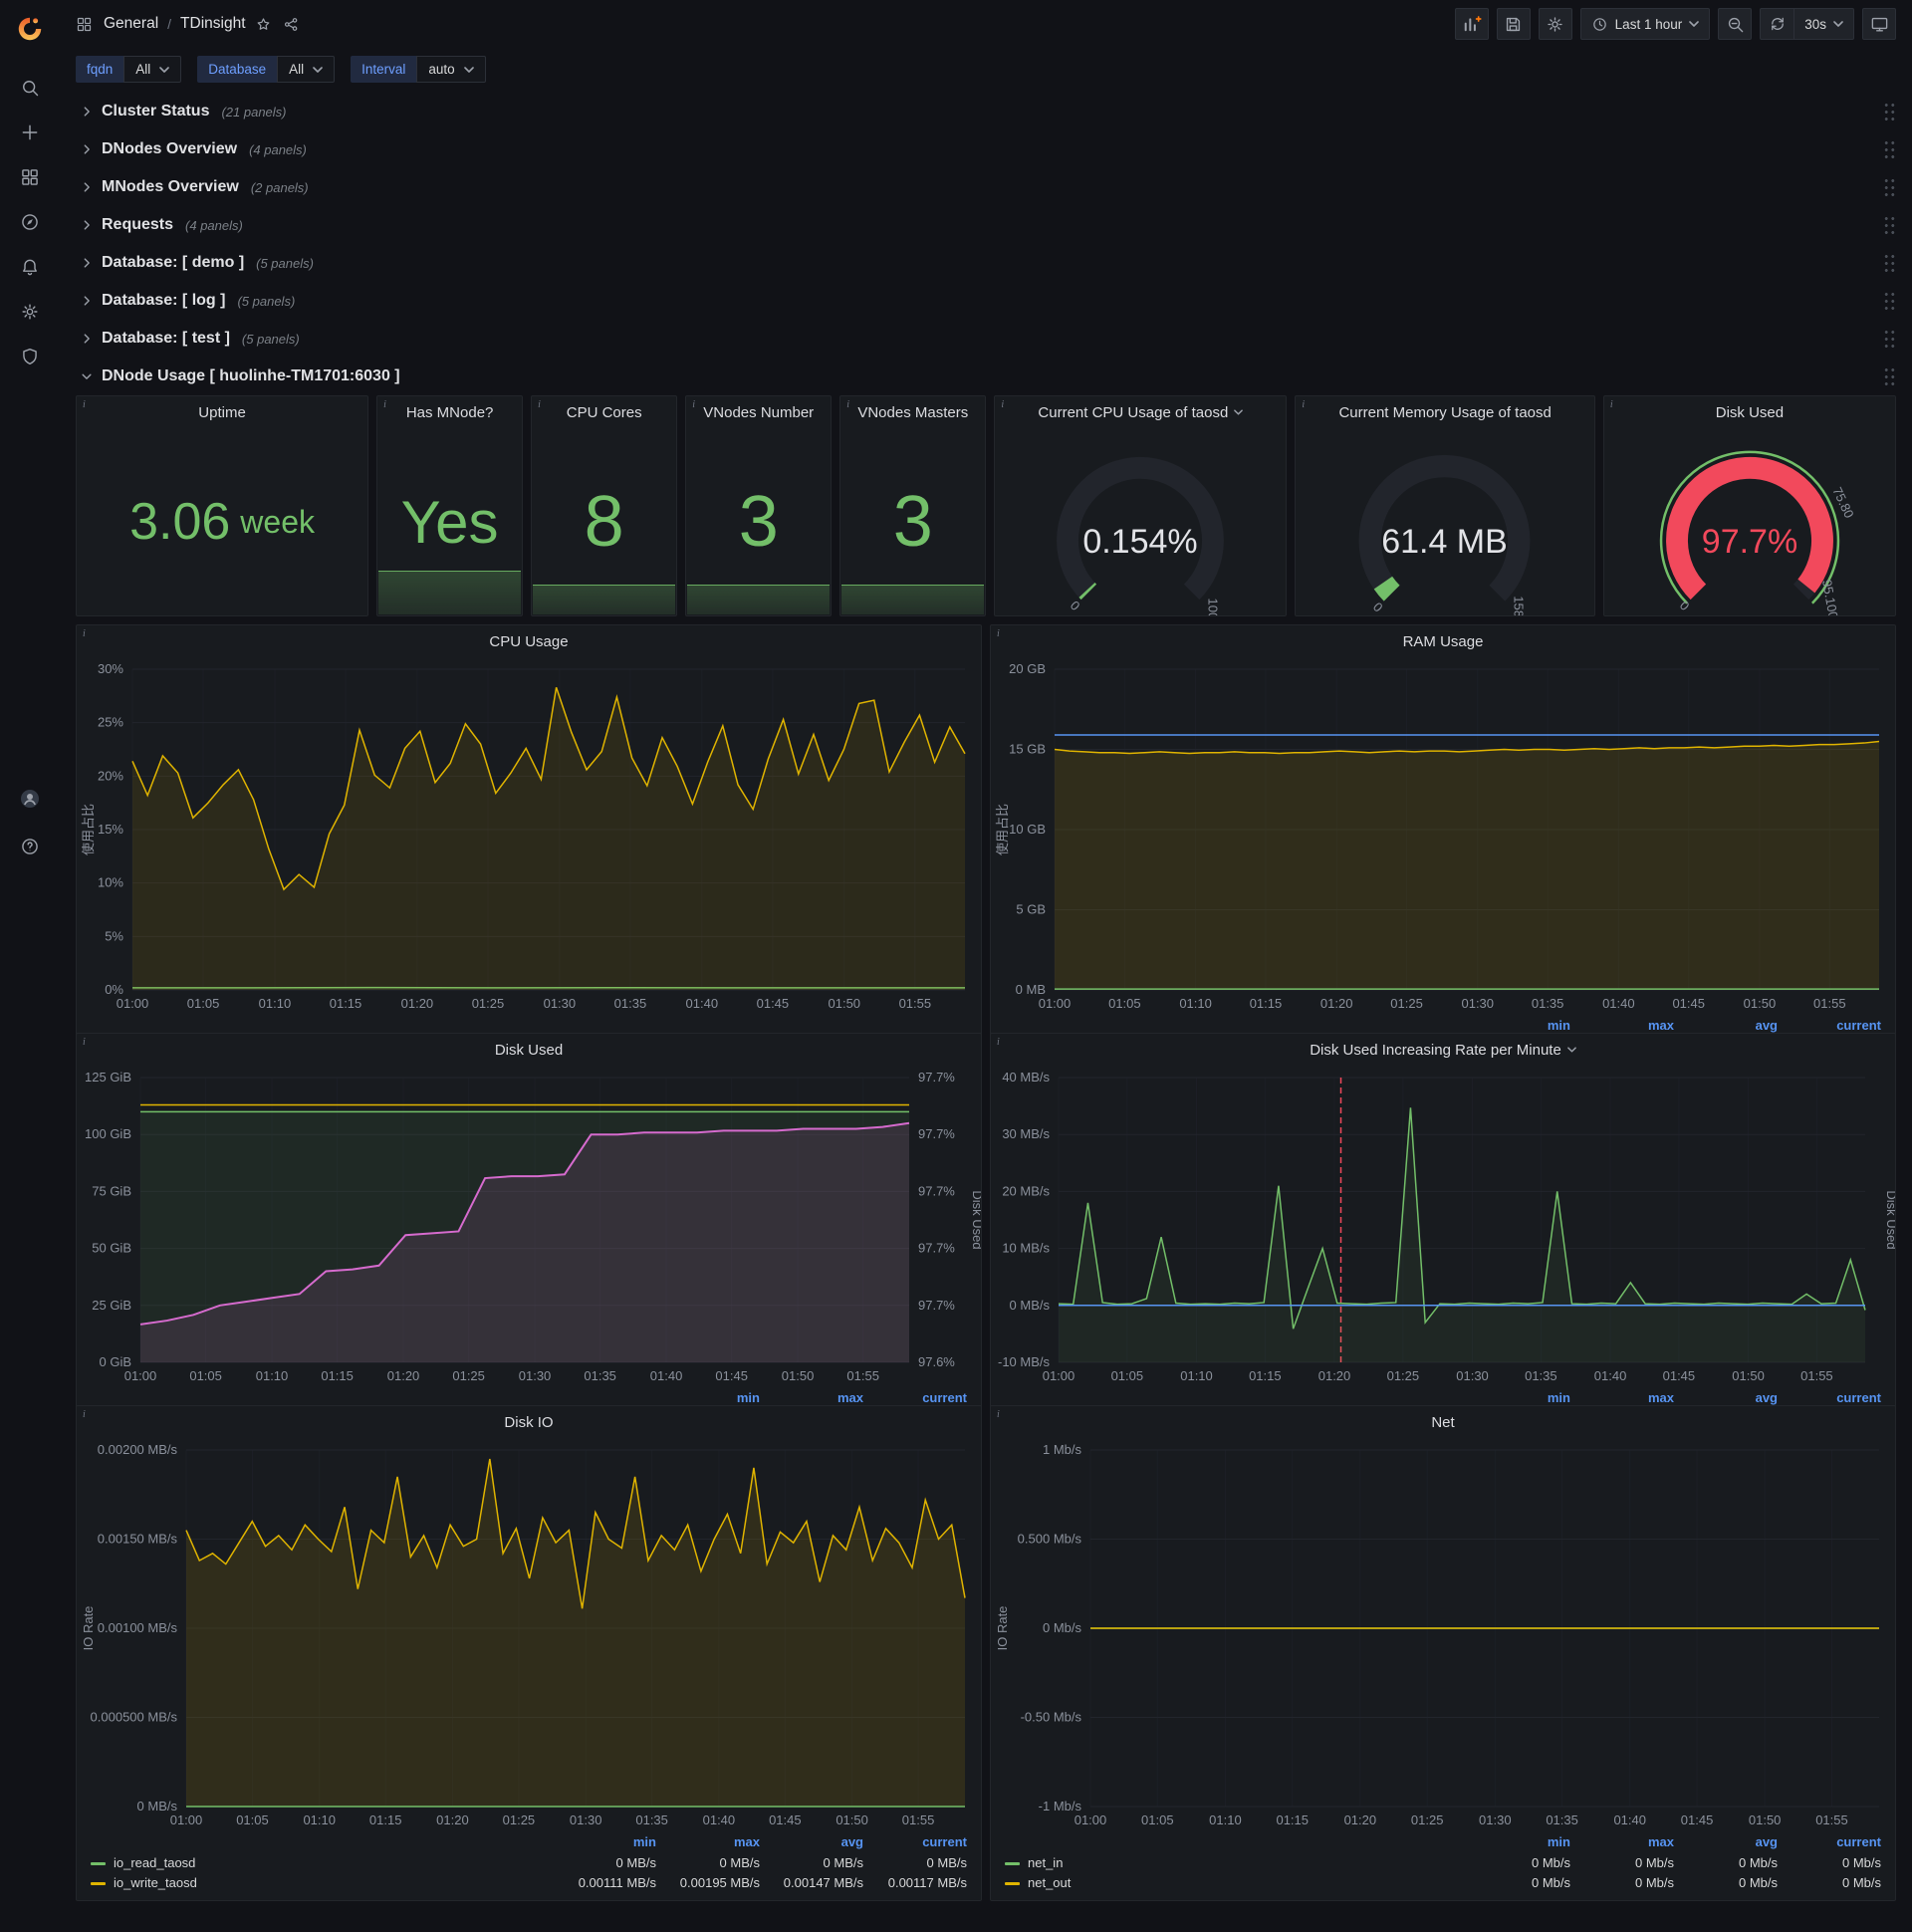  What do you see at coordinates (1555, 24) in the screenshot?
I see `dashboard-settings-button` at bounding box center [1555, 24].